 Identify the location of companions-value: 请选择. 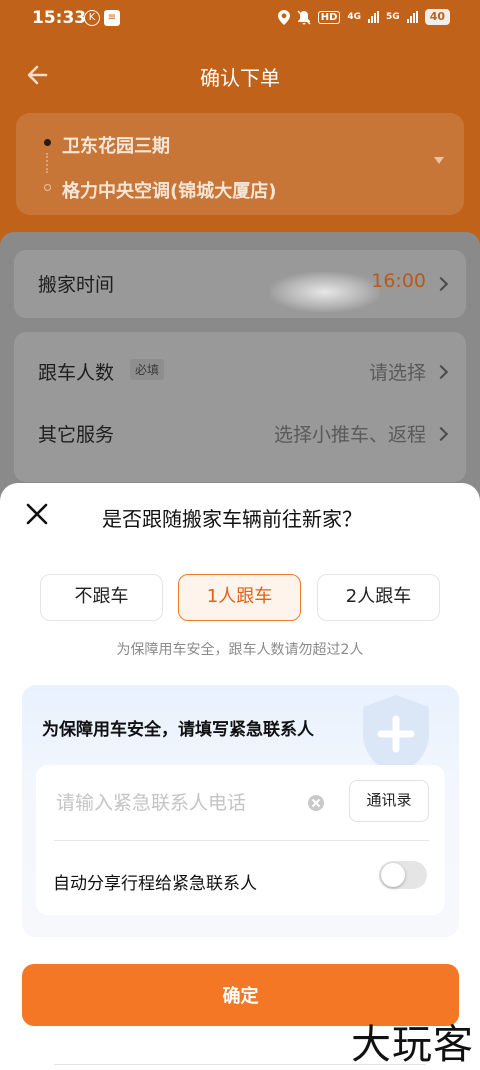
(397, 371).